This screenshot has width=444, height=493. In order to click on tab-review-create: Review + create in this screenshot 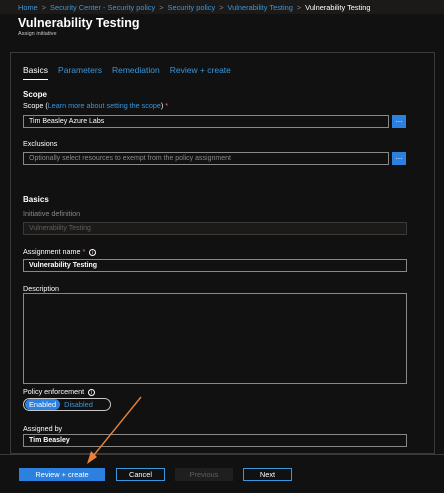, I will do `click(200, 72)`.